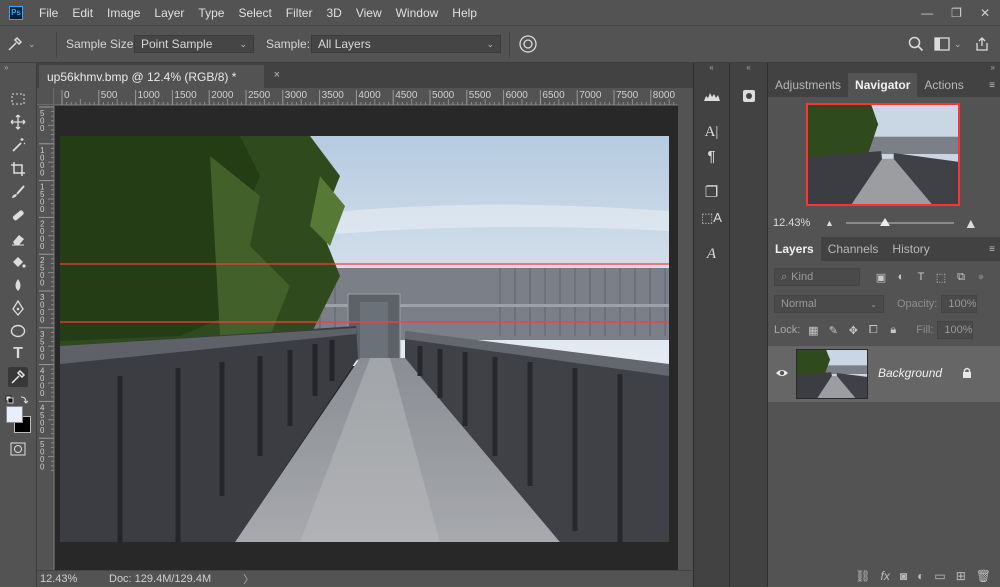 This screenshot has height=587, width=1000. What do you see at coordinates (884, 222) in the screenshot?
I see `zoom-slider-thumb` at bounding box center [884, 222].